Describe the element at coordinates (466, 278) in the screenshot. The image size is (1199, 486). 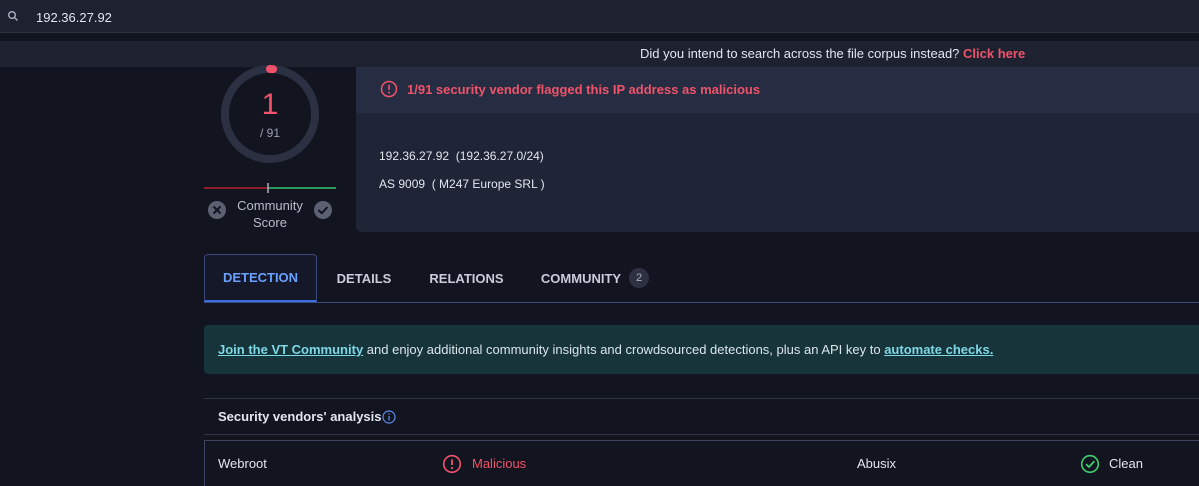
I see `tab-relations: RELATIONS` at that location.